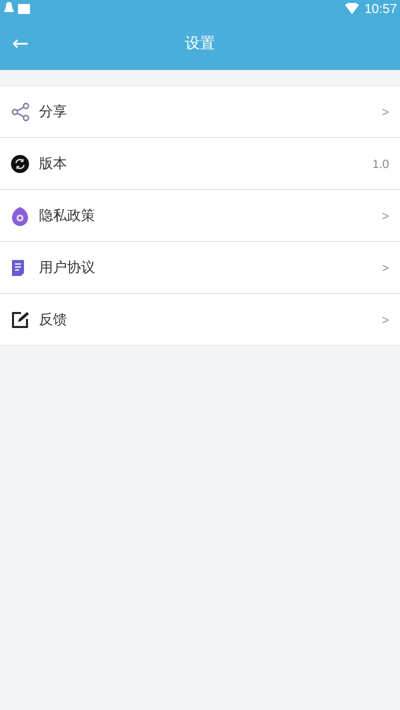 The width and height of the screenshot is (400, 710). I want to click on refresh-icon, so click(20, 163).